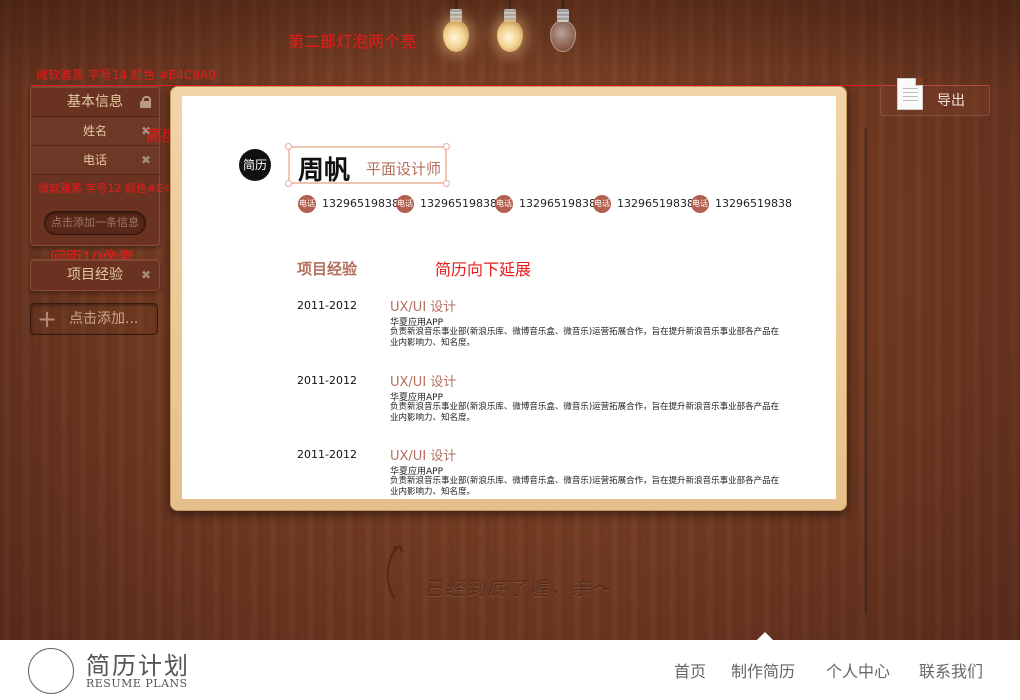  Describe the element at coordinates (763, 670) in the screenshot. I see `nav-make-resume: 制作简历` at that location.